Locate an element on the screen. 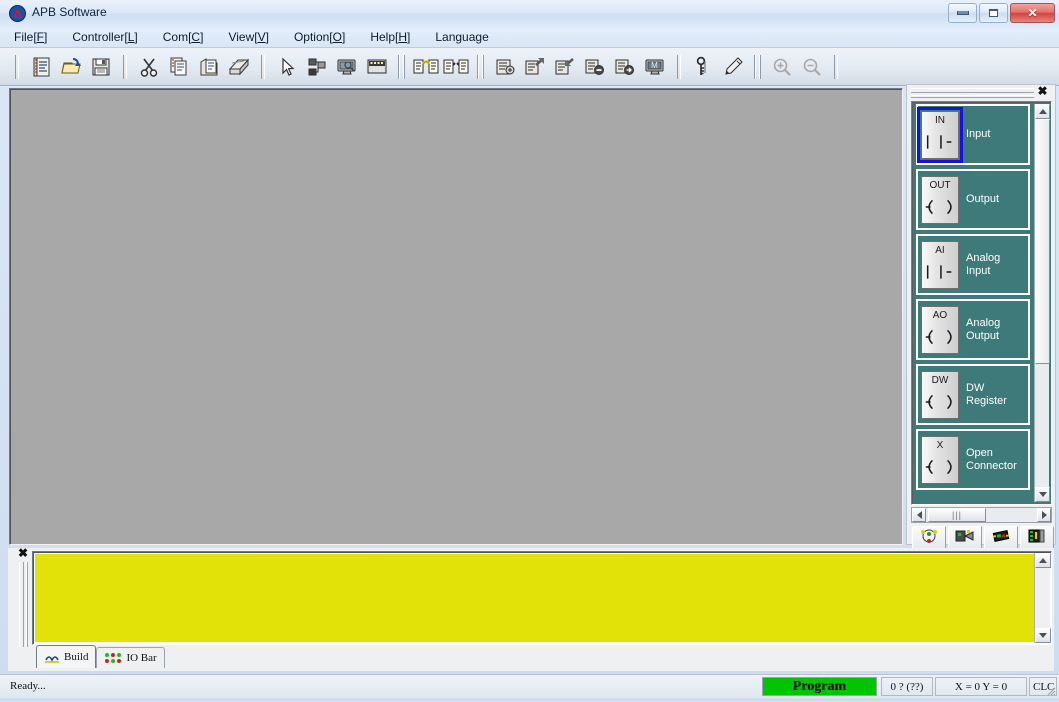 This screenshot has width=1059, height=702. keys-password-icon is located at coordinates (703, 67).